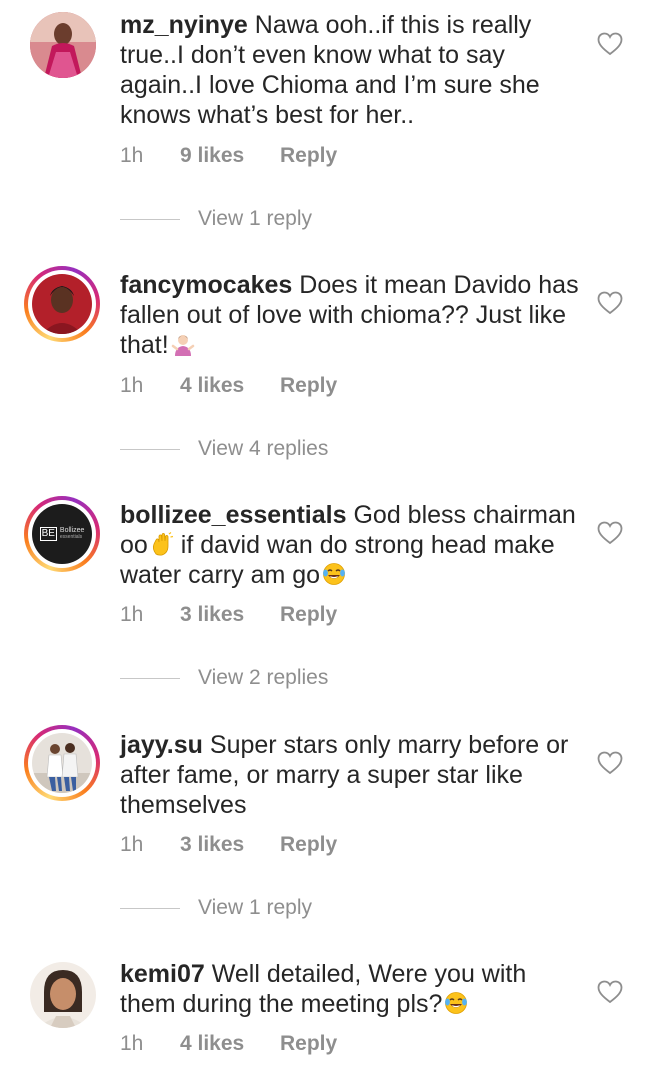  Describe the element at coordinates (206, 285) in the screenshot. I see `comment-username: fancymocakes` at that location.